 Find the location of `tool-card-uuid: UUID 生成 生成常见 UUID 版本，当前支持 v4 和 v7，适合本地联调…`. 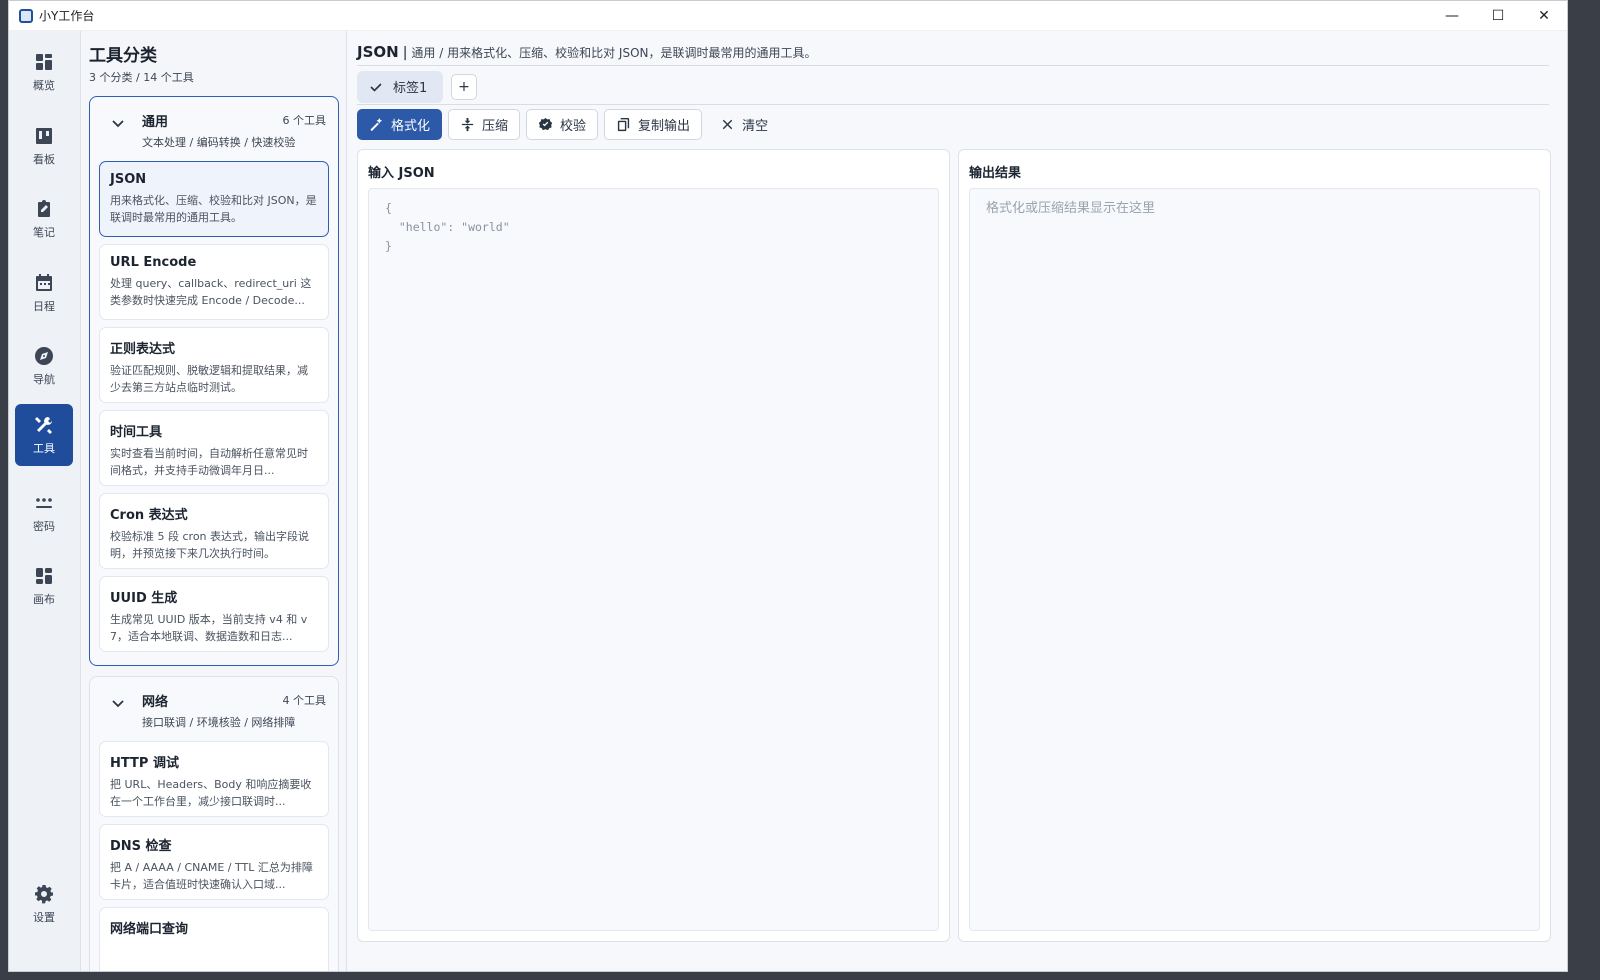

tool-card-uuid: UUID 生成 生成常见 UUID 版本，当前支持 v4 和 v7，适合本地联调… is located at coordinates (214, 614).